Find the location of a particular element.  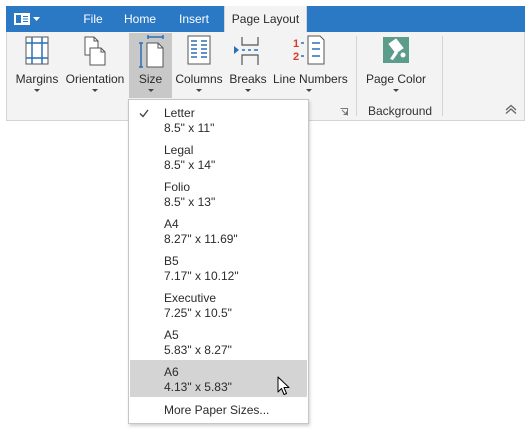

size-icon is located at coordinates (151, 51).